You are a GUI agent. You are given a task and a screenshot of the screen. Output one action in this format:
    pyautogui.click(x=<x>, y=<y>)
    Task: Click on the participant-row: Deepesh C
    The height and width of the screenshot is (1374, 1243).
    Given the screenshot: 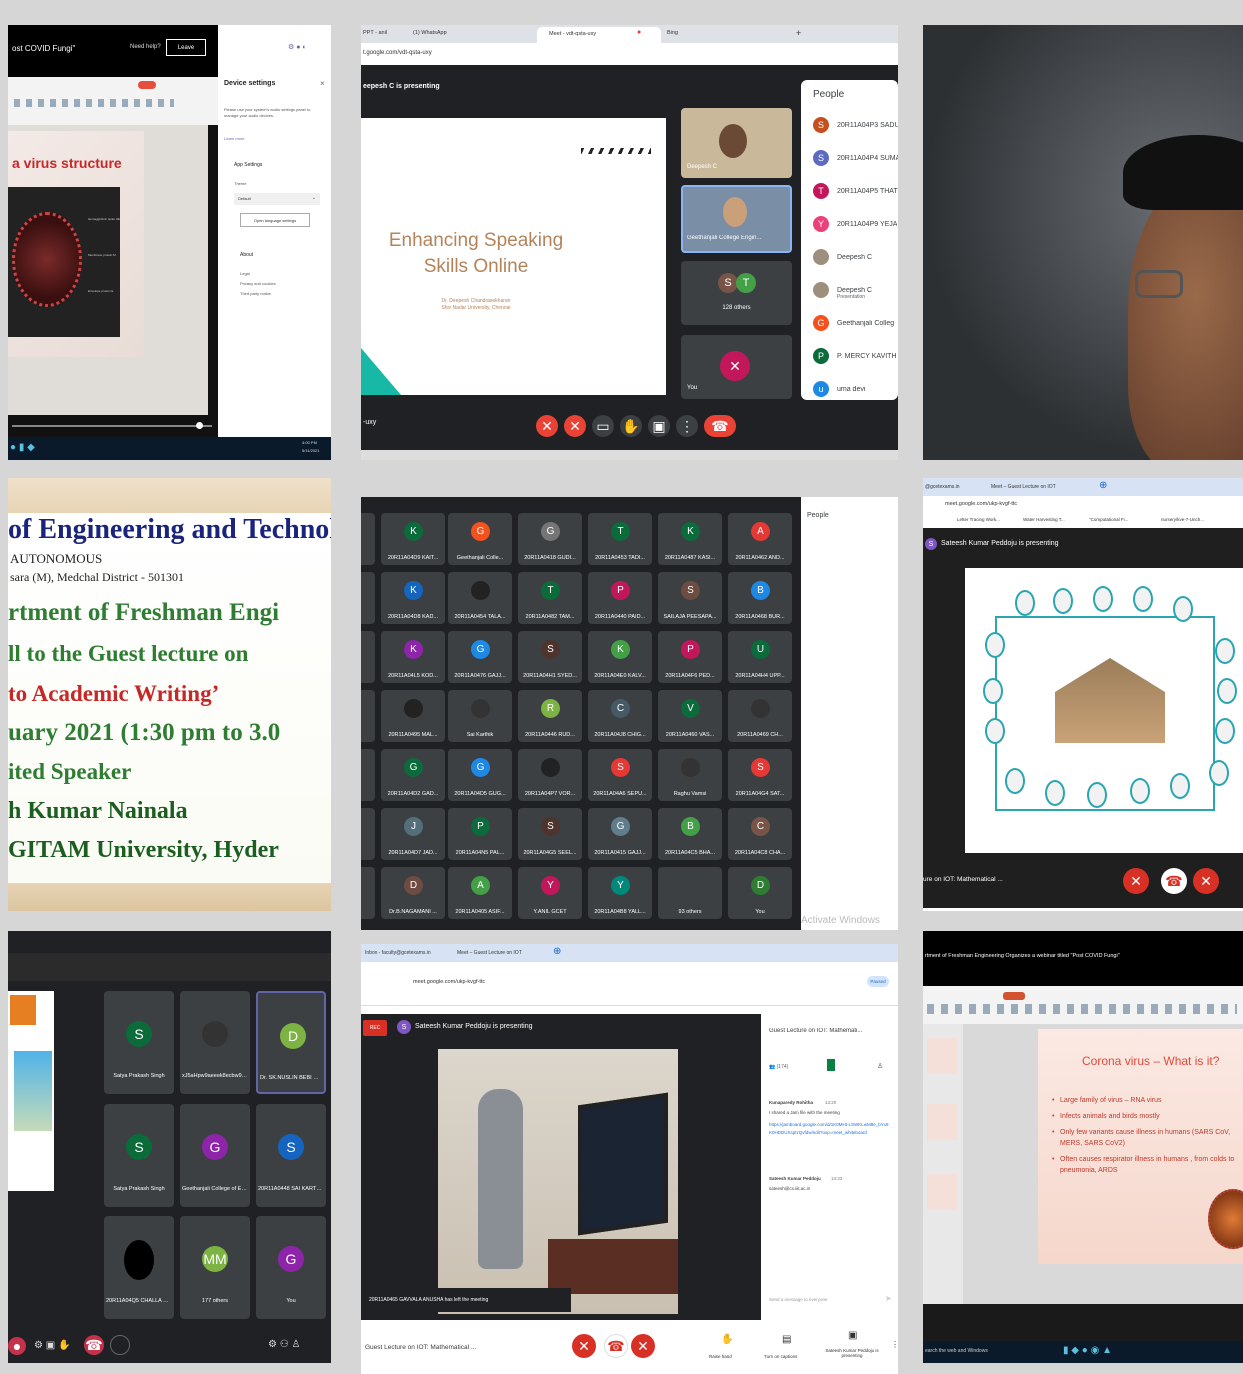 What is the action you would take?
    pyautogui.click(x=855, y=257)
    